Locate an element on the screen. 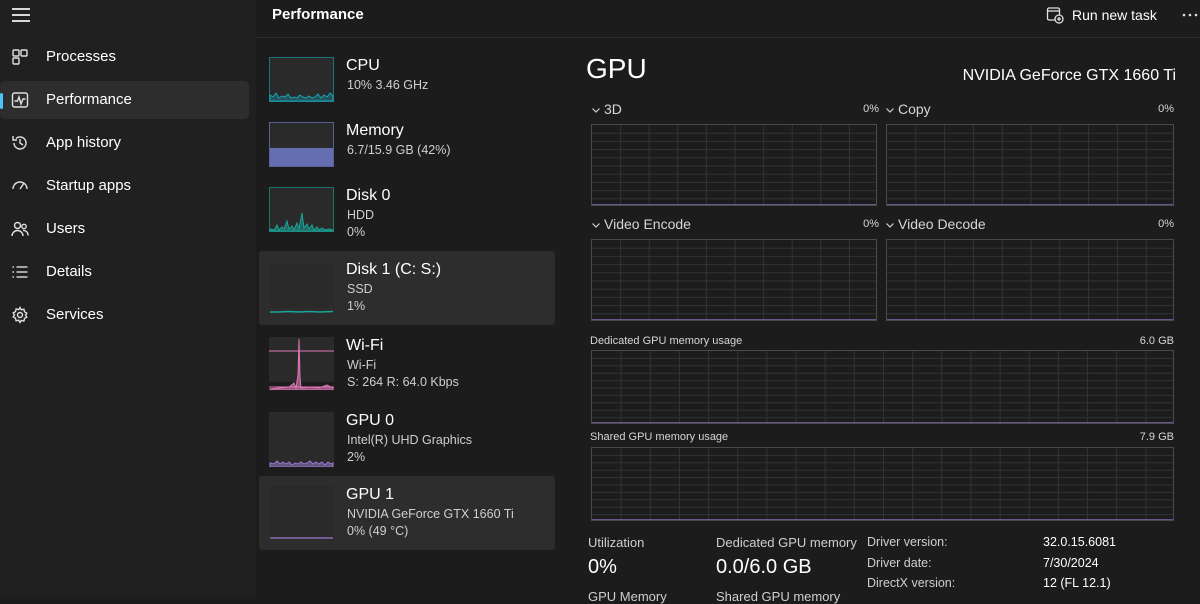 This screenshot has height=604, width=1200. engine-label: Copy is located at coordinates (914, 109).